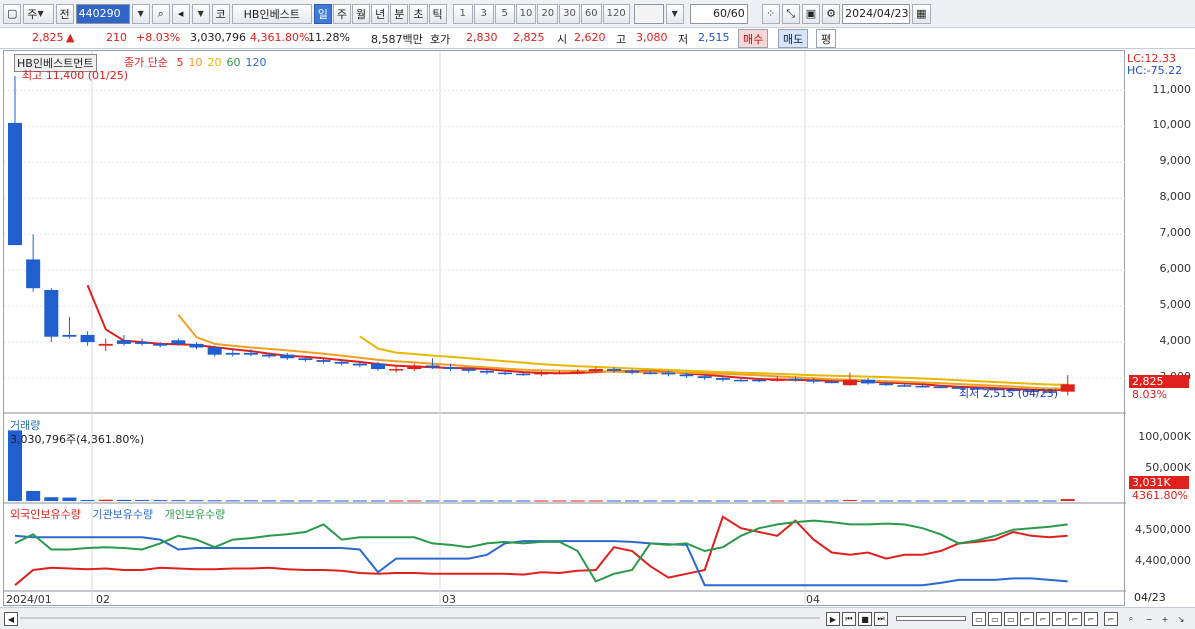  What do you see at coordinates (1091, 619) in the screenshot?
I see `tool-icon-5: ⌐` at bounding box center [1091, 619].